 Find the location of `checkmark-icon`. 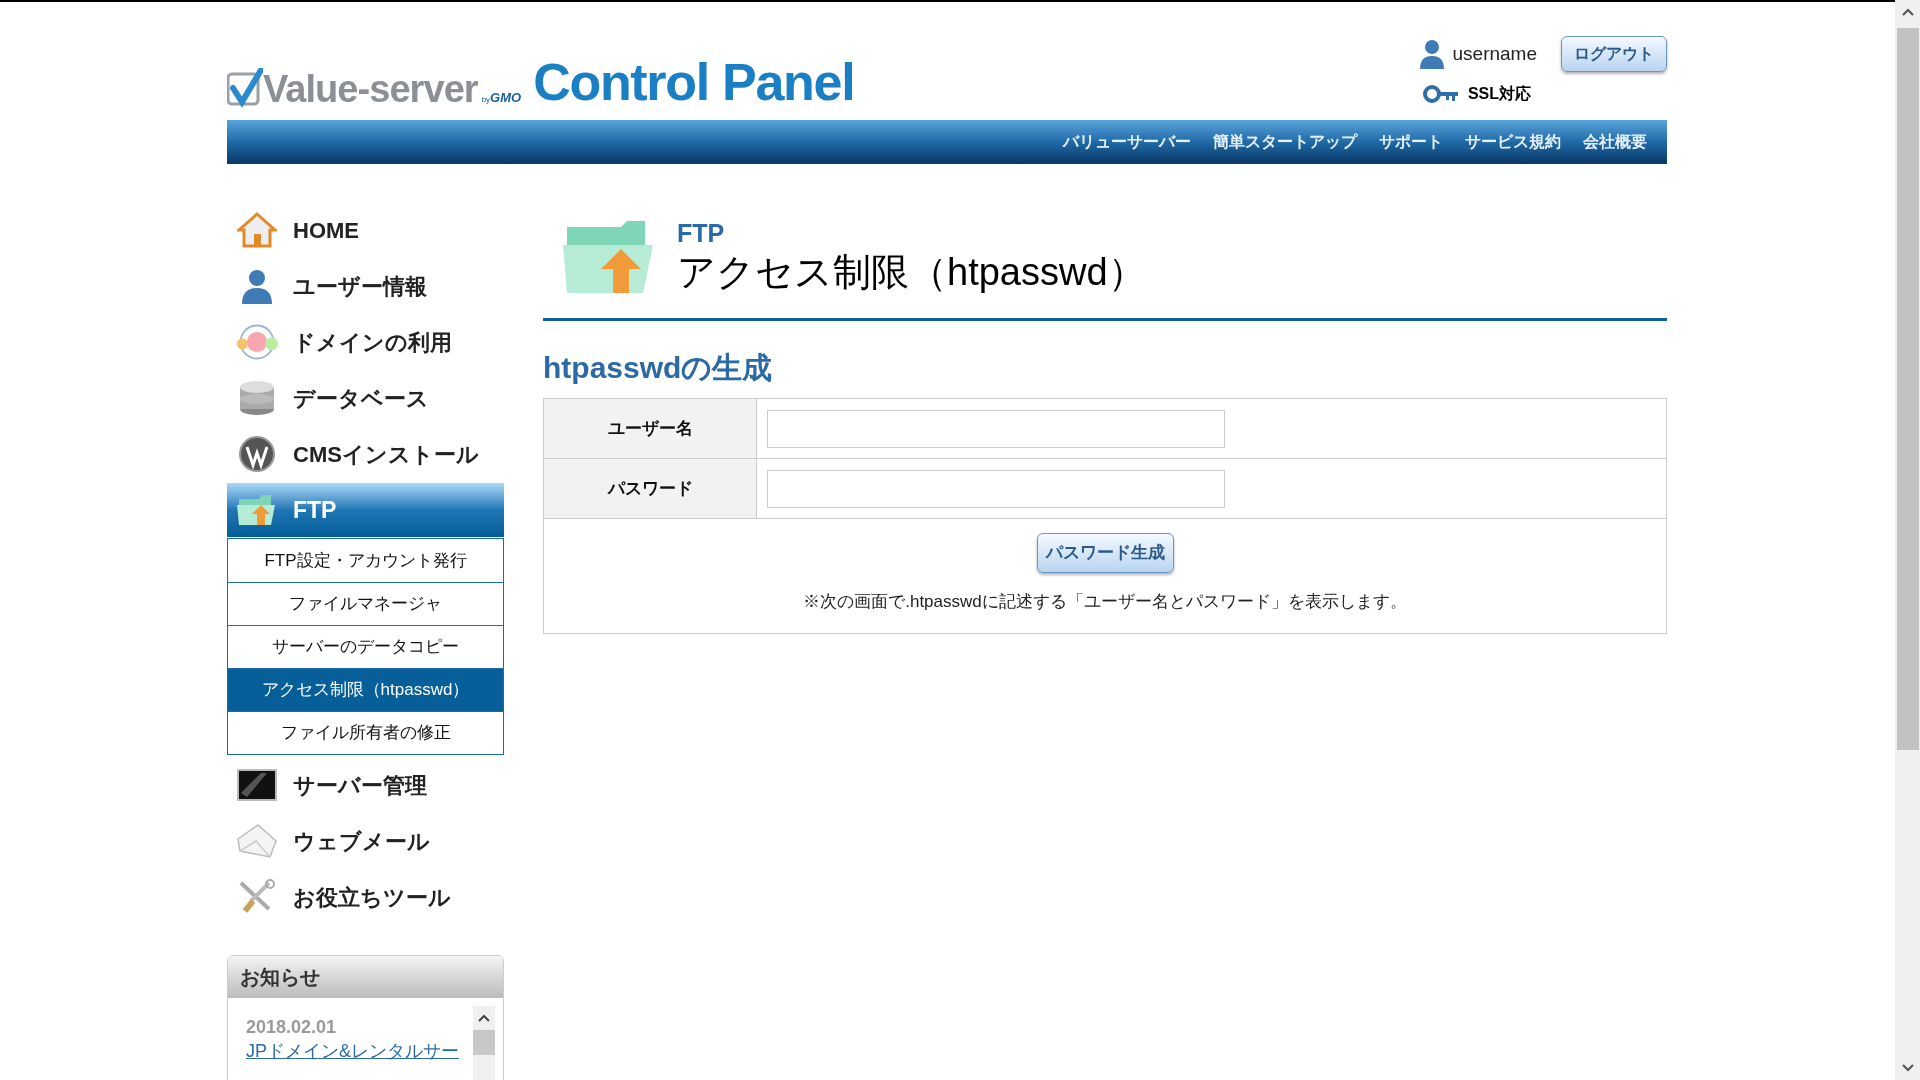

checkmark-icon is located at coordinates (245, 88).